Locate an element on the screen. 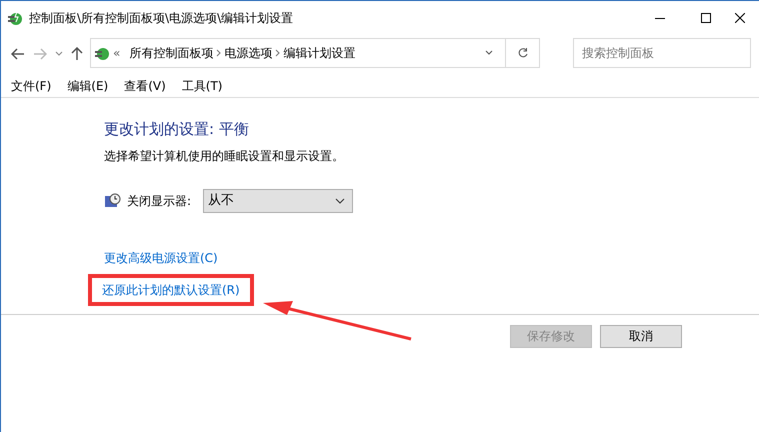 This screenshot has height=432, width=759. maximize-icon is located at coordinates (706, 18).